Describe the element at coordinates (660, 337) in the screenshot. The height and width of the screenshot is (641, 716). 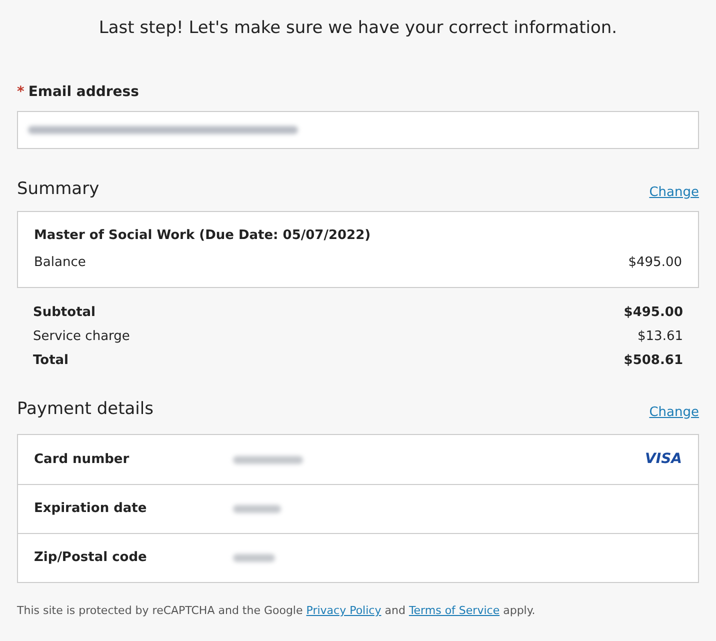
I see `total-amount: $13.61` at that location.